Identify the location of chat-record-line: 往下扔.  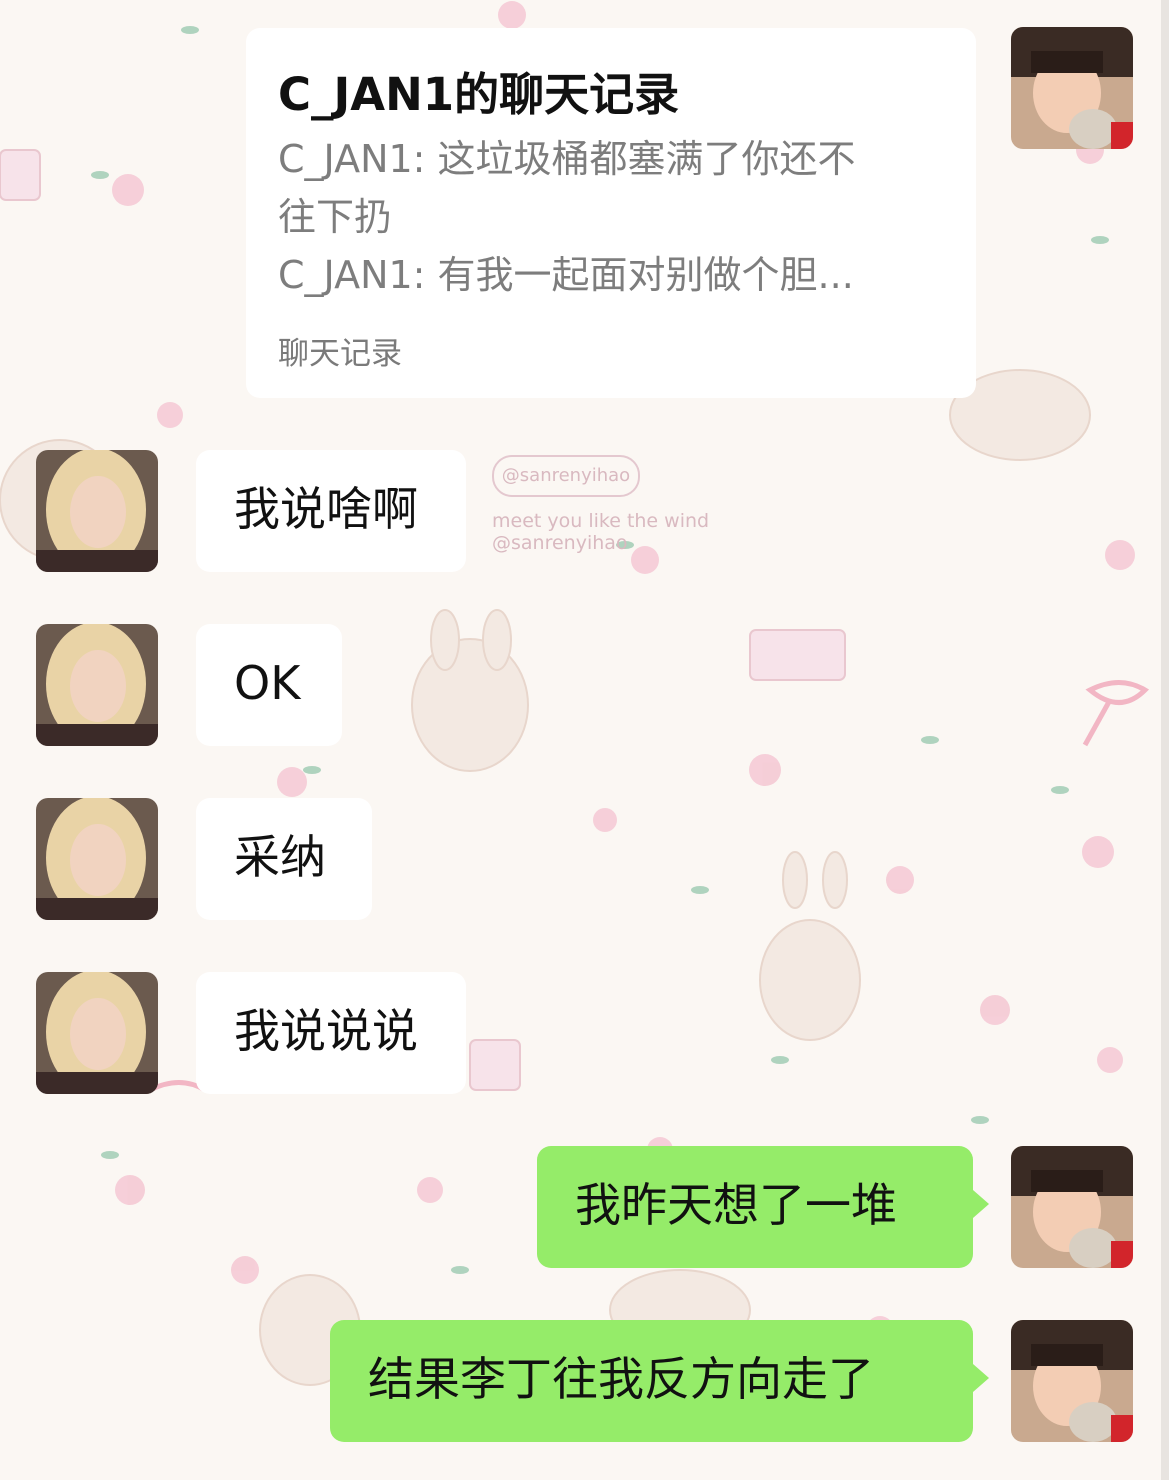
(335, 217).